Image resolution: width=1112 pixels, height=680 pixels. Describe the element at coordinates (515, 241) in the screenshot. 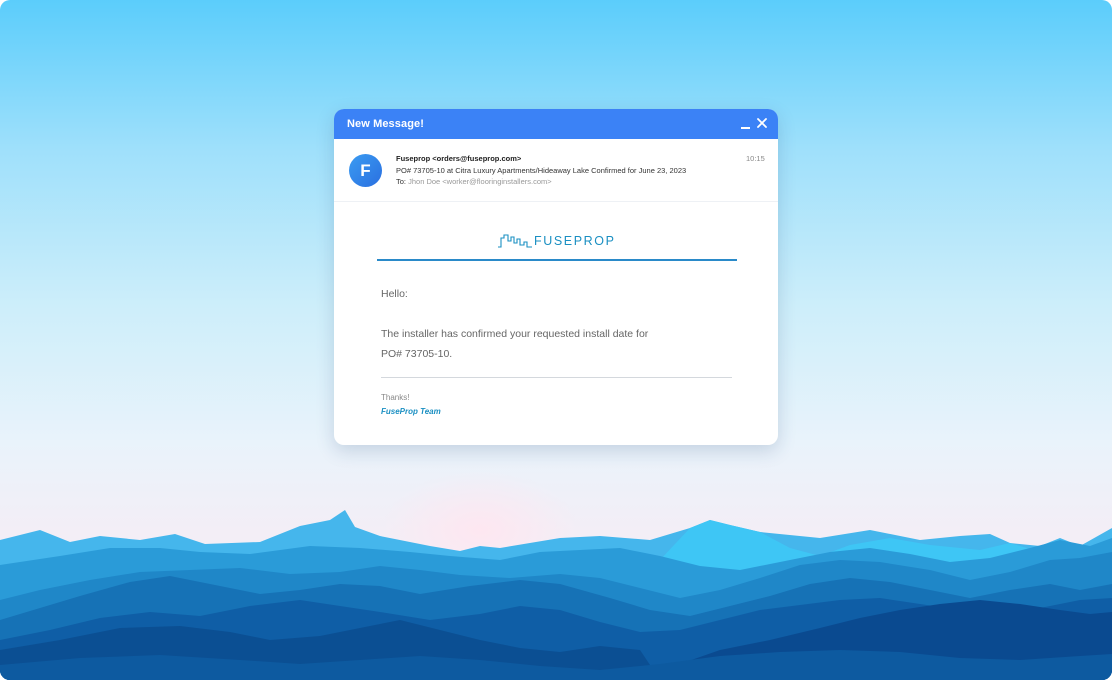

I see `skyline-icon` at that location.